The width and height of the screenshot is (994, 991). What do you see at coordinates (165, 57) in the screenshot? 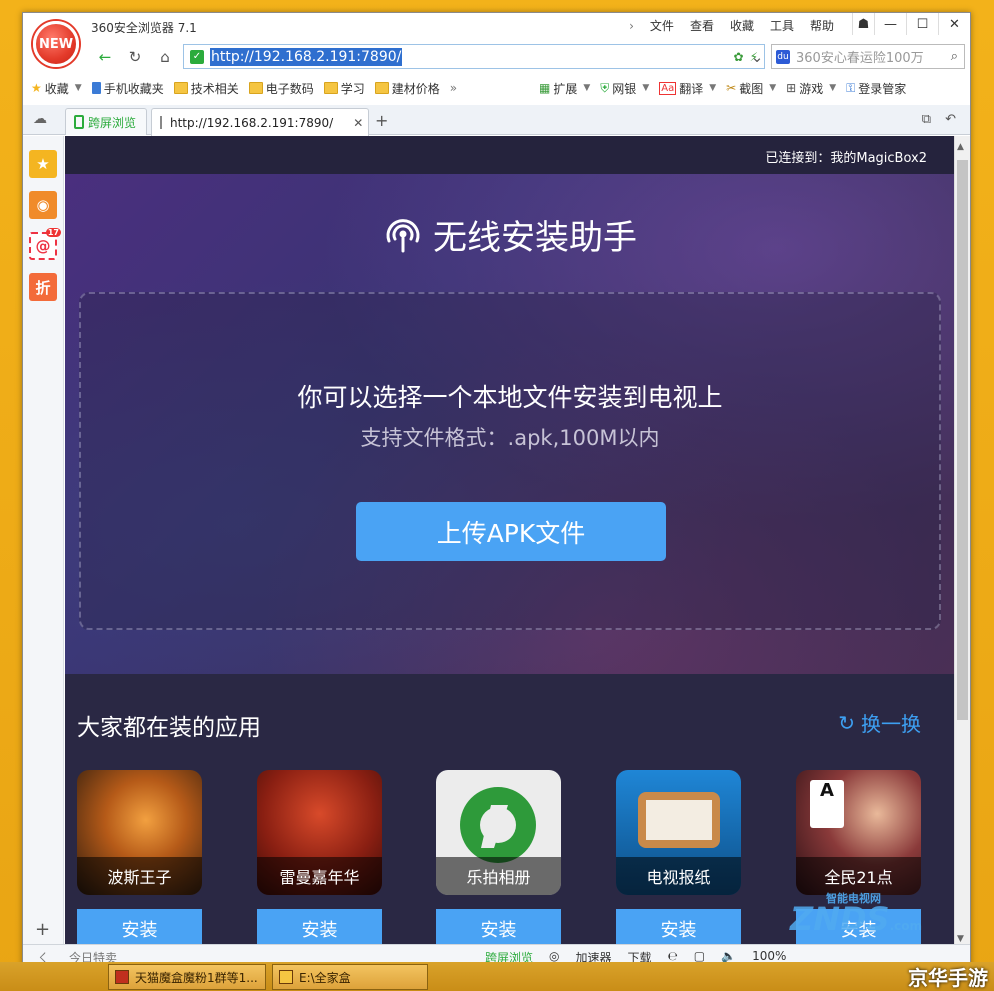
I see `home-icon: ⌂` at bounding box center [165, 57].